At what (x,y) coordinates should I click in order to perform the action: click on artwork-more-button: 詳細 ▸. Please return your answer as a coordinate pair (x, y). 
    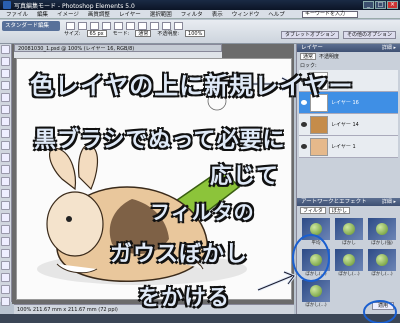
    Looking at the image, I should click on (389, 202).